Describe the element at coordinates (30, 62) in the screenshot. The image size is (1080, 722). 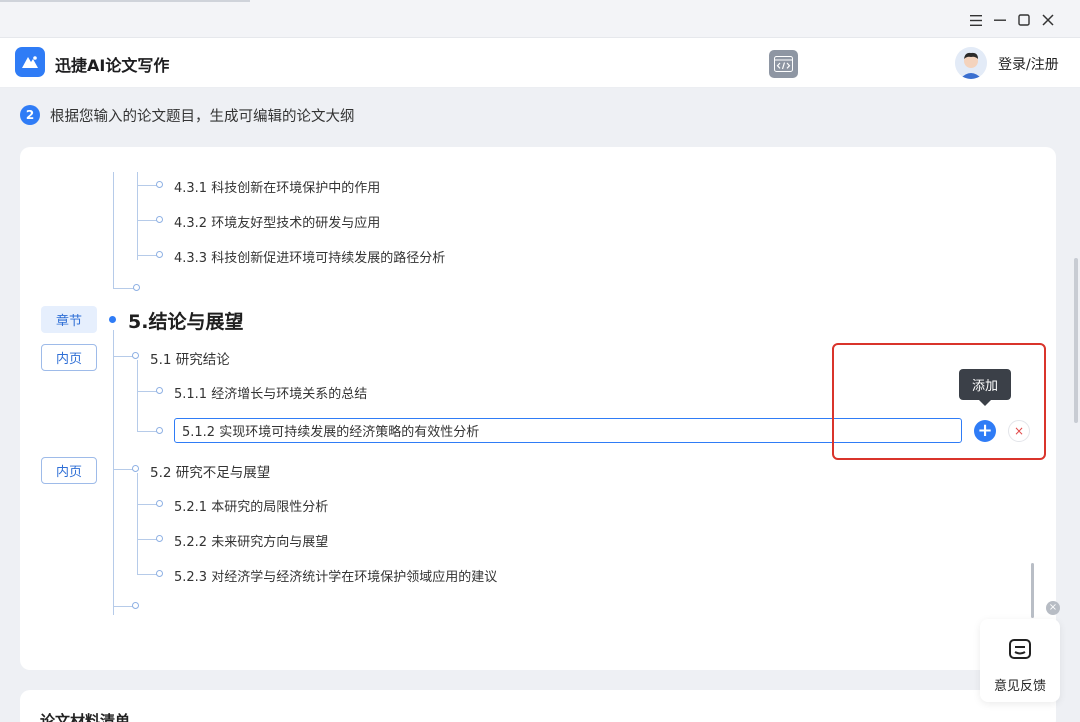
I see `app-logo-icon` at that location.